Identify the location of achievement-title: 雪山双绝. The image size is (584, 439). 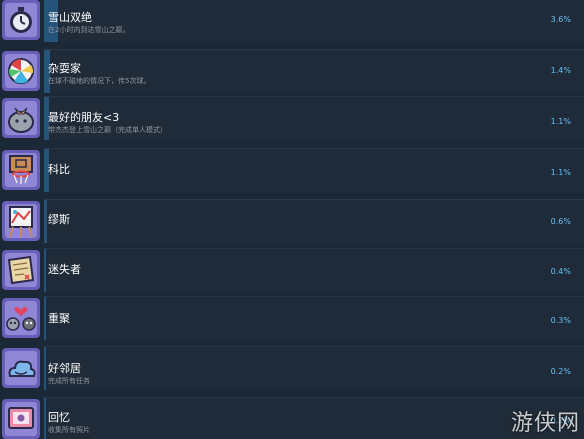
(70, 17).